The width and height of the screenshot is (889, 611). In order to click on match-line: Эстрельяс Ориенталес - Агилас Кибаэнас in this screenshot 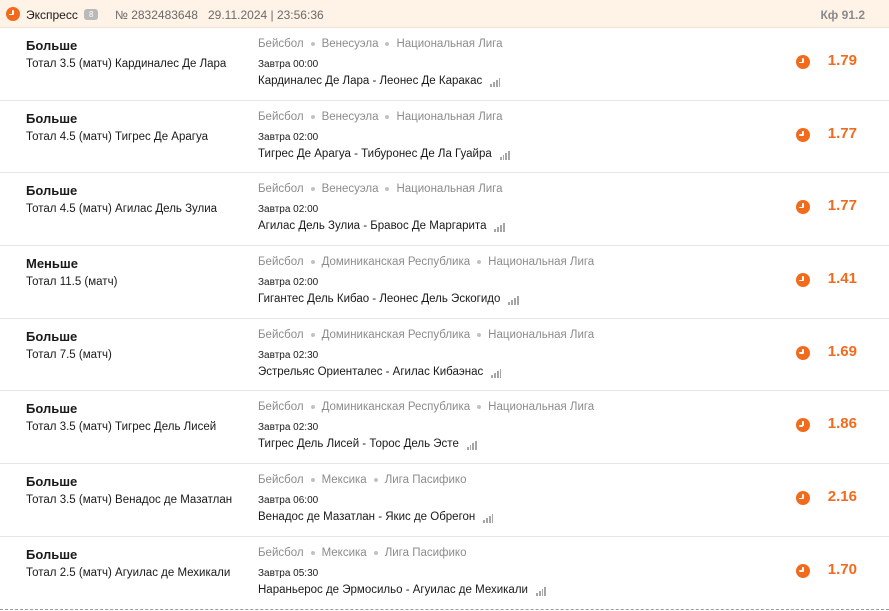, I will do `click(380, 372)`.